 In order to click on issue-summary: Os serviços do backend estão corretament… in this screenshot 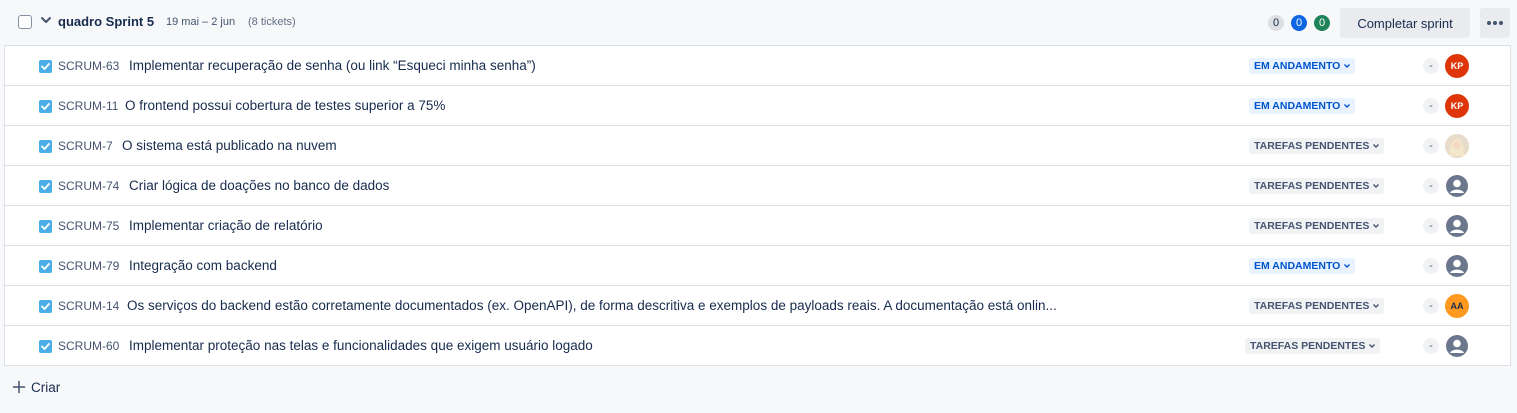, I will do `click(592, 305)`.